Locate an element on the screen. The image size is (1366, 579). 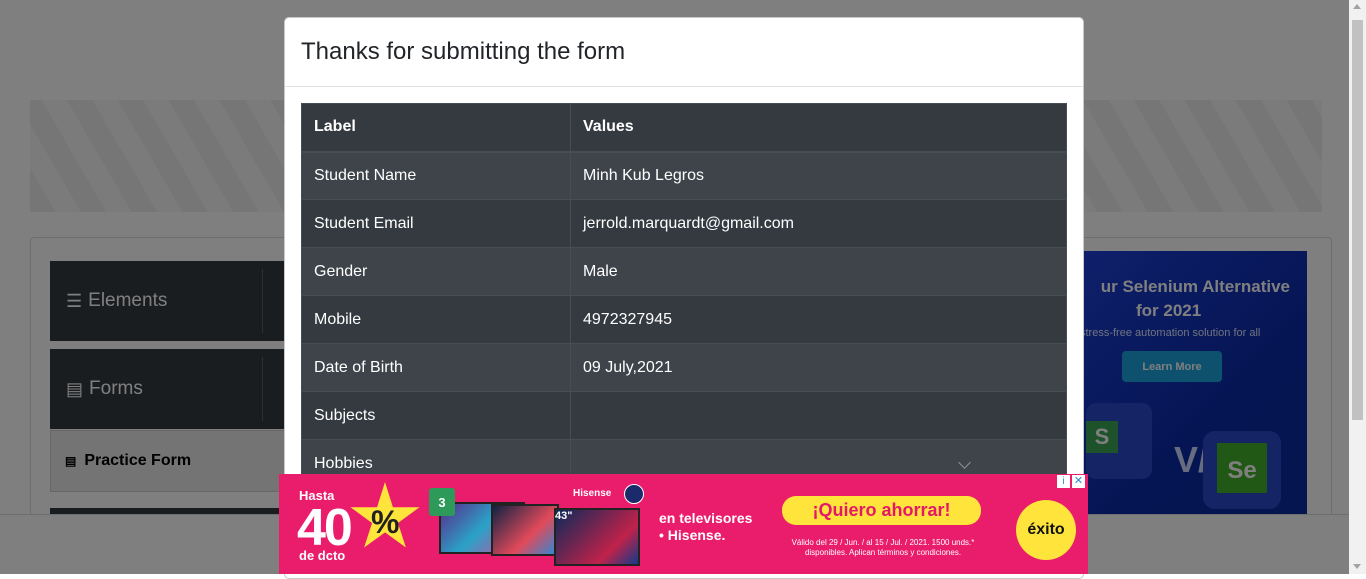
tv-image is located at coordinates (525, 530).